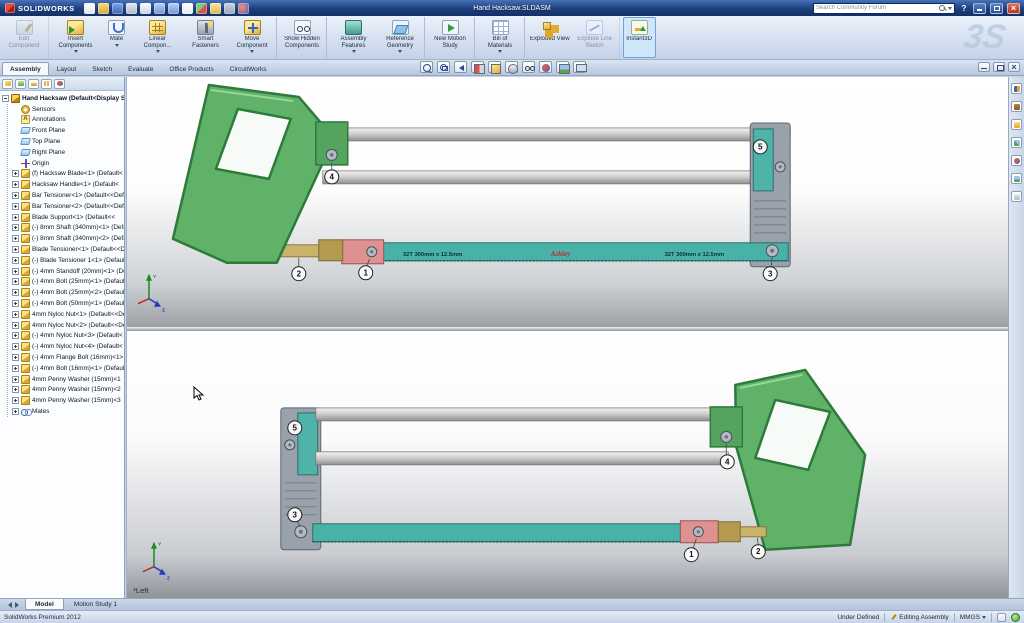 The width and height of the screenshot is (1024, 623). I want to click on print-icon, so click(131, 8).